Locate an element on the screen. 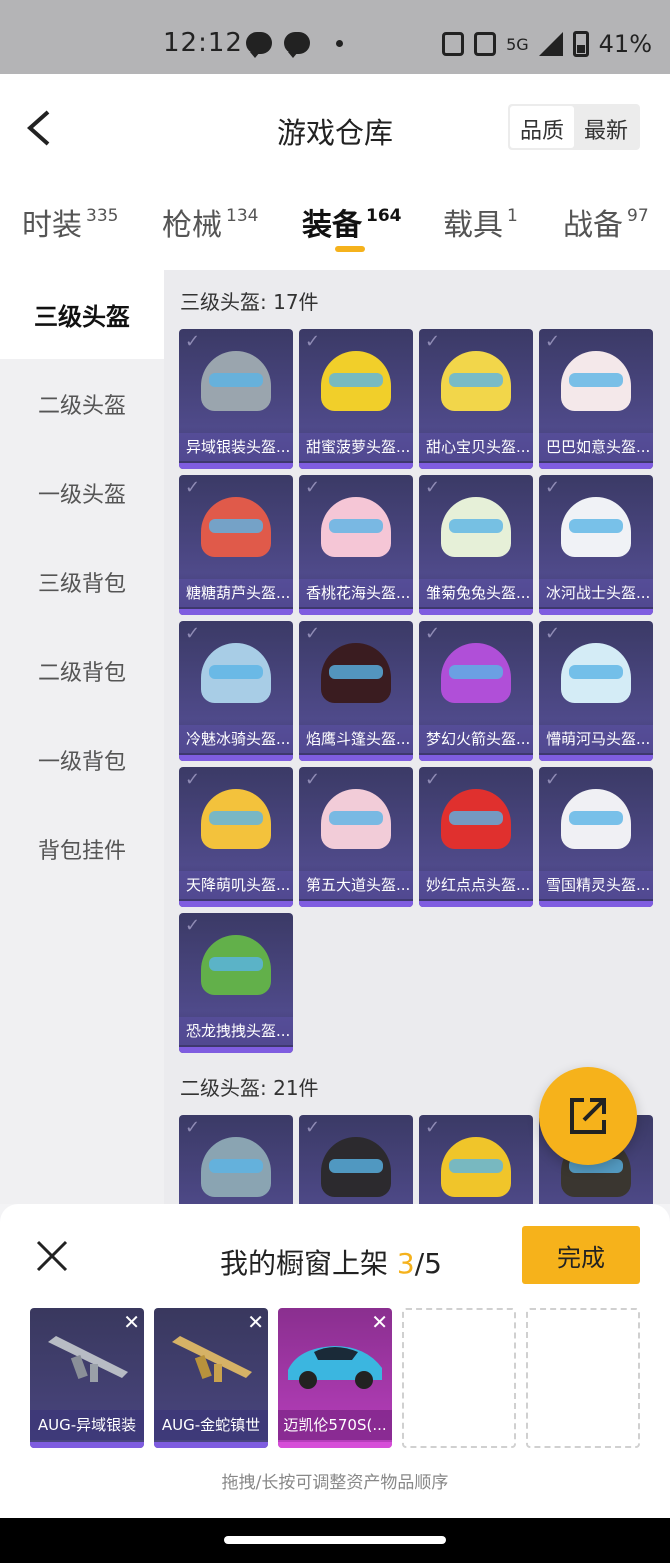  network-label: 5G is located at coordinates (517, 44).